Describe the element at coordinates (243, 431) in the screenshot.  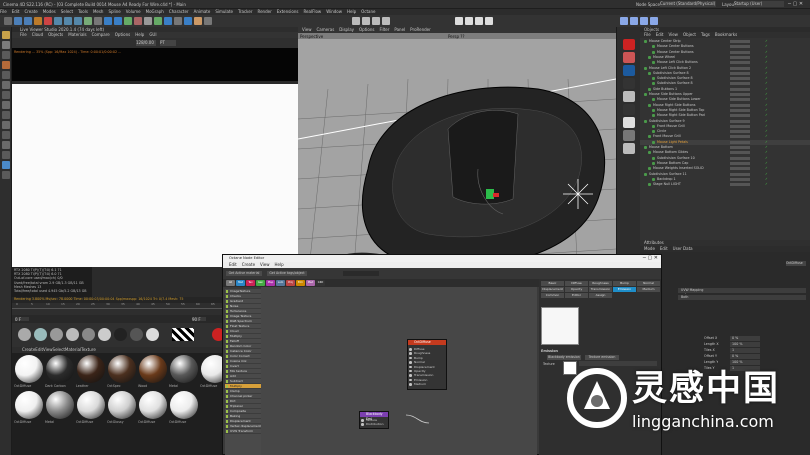
I see `node-type-item: UVW Transform` at that location.